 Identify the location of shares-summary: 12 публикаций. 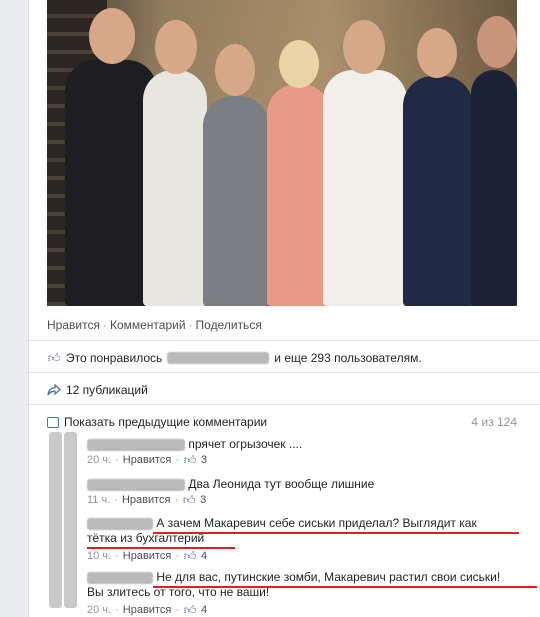
(97, 390).